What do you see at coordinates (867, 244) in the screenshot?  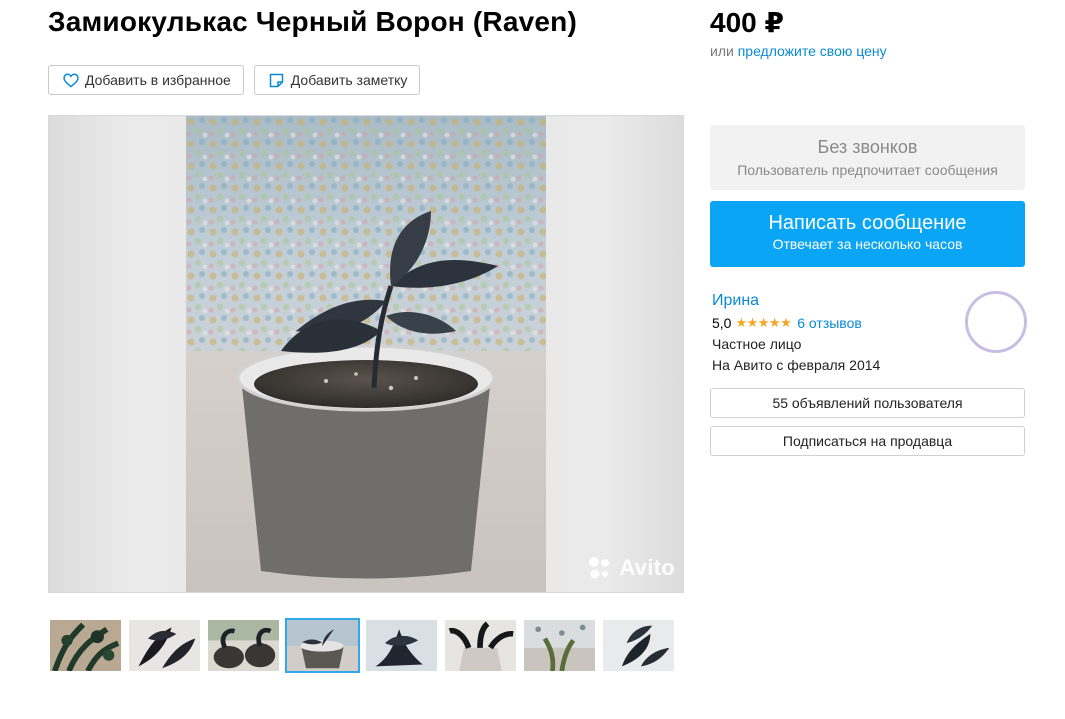 I see `write-message-subtitle: Отвечает за несколько часов` at bounding box center [867, 244].